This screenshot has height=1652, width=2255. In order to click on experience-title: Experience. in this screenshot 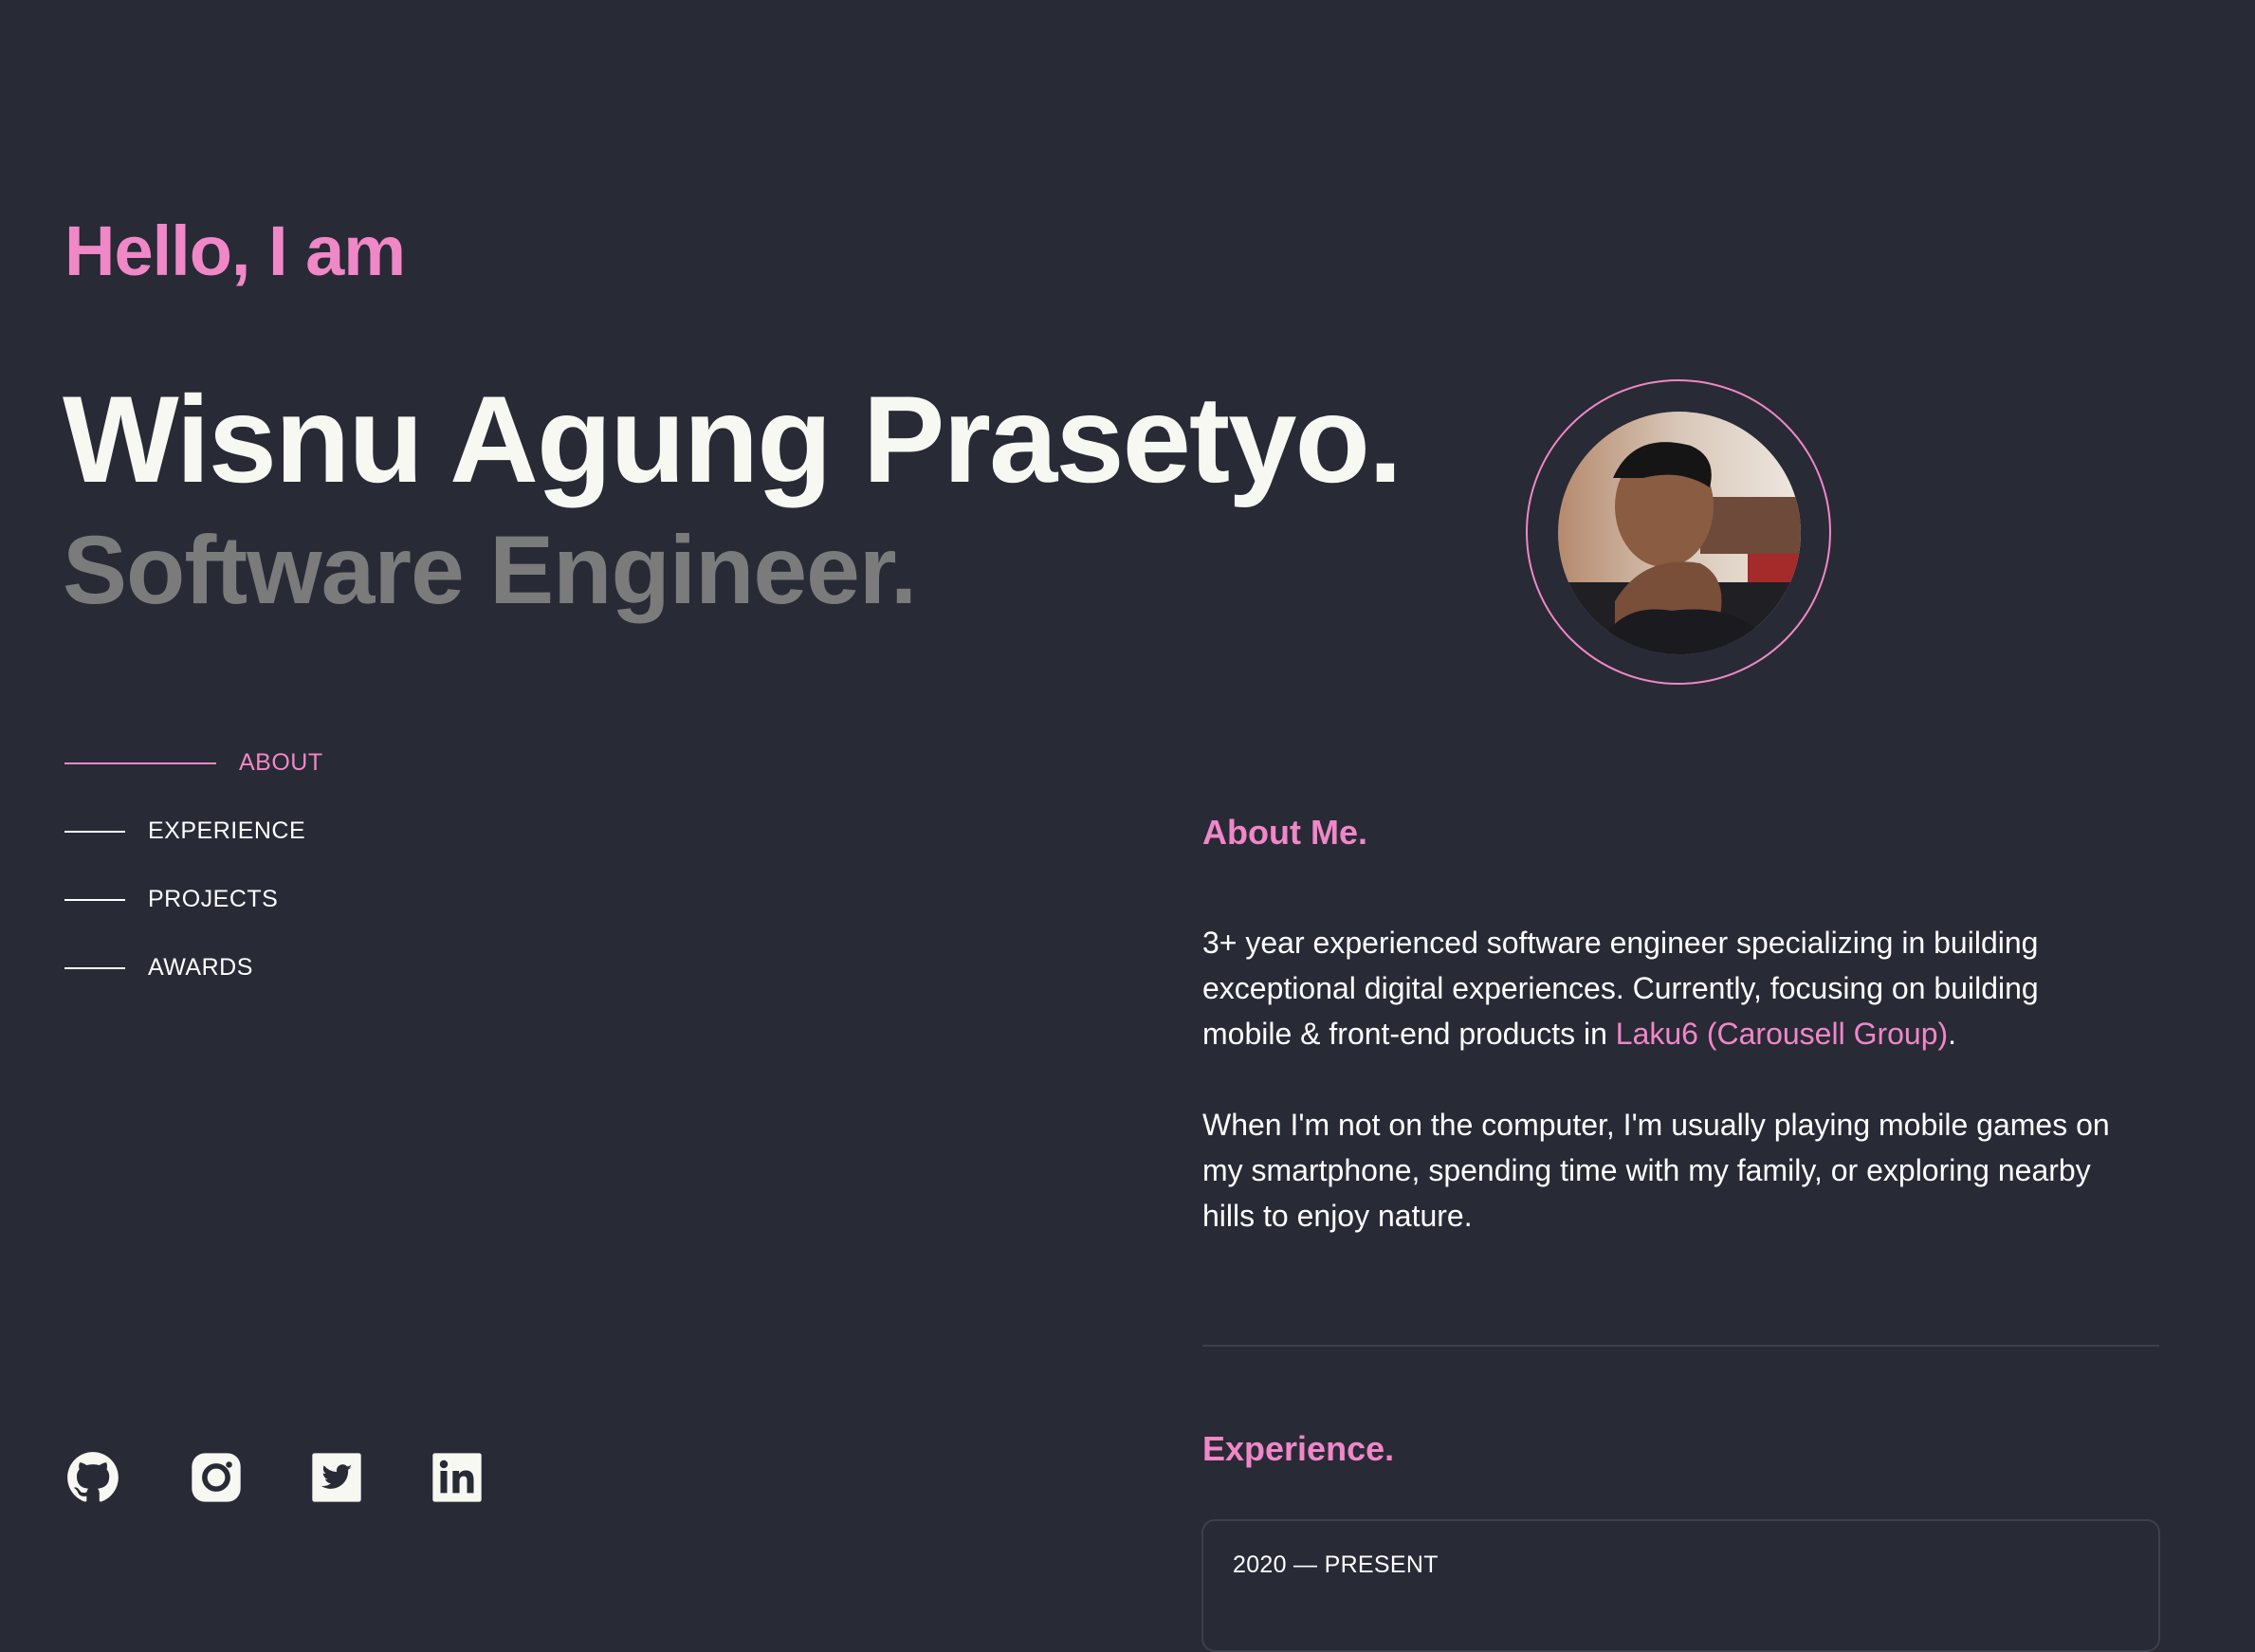, I will do `click(1298, 1448)`.